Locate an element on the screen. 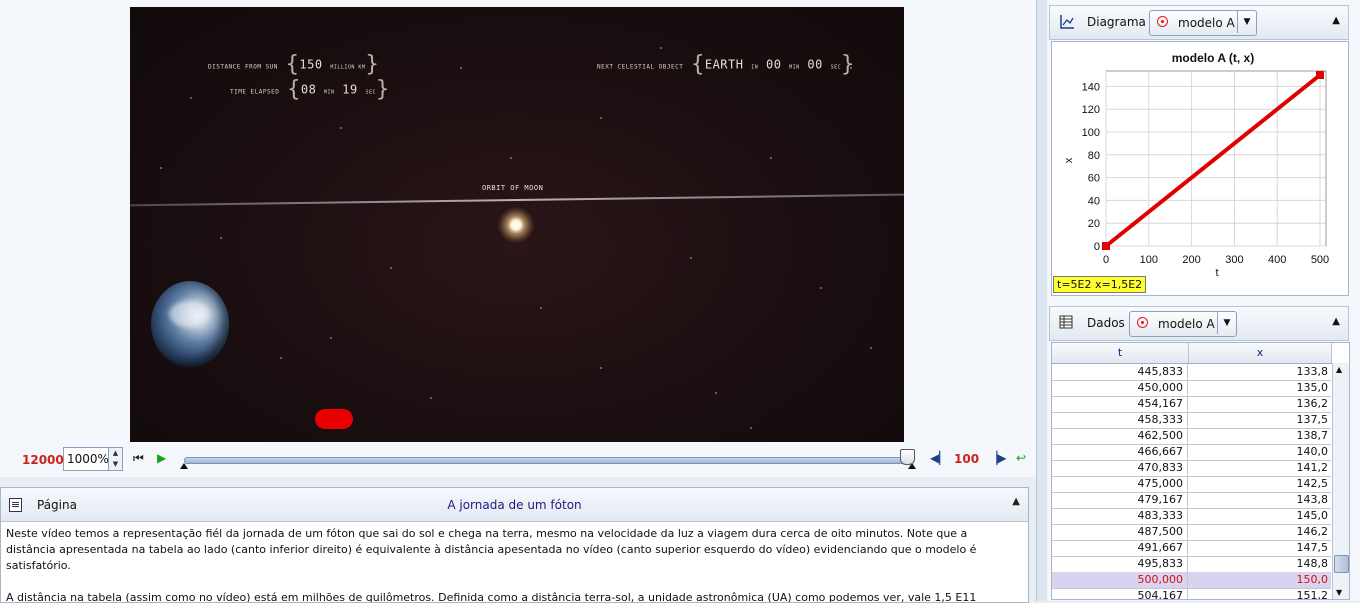 The image size is (1360, 603). table-row: 491,667 147,5 is located at coordinates (1191, 548).